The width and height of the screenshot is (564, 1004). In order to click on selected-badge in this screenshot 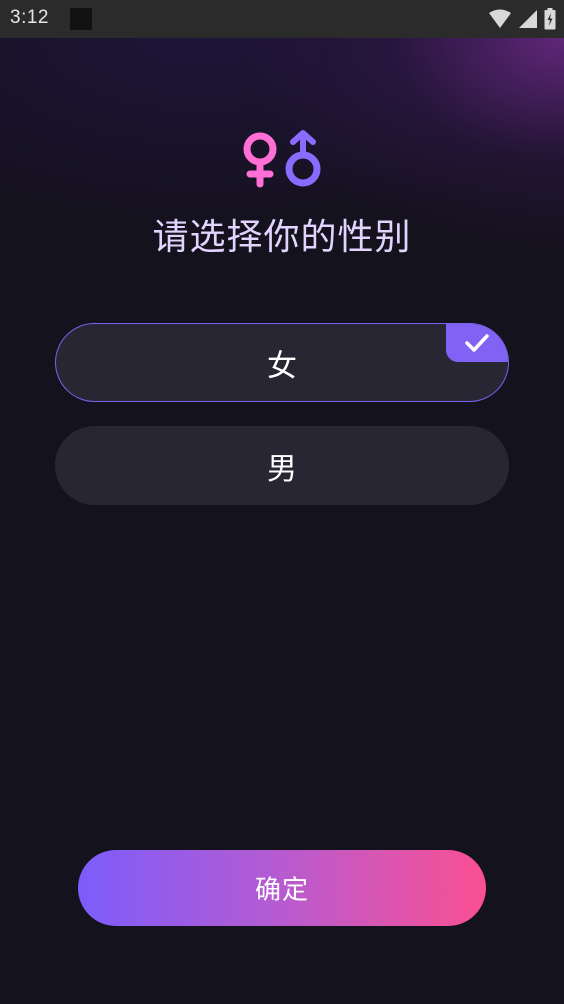, I will do `click(477, 343)`.